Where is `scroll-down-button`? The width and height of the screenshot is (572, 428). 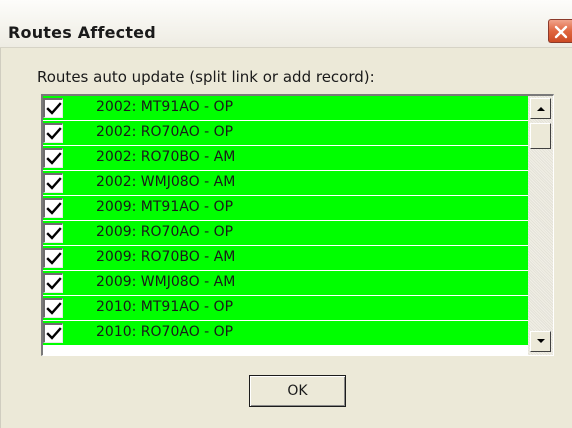 scroll-down-button is located at coordinates (540, 341).